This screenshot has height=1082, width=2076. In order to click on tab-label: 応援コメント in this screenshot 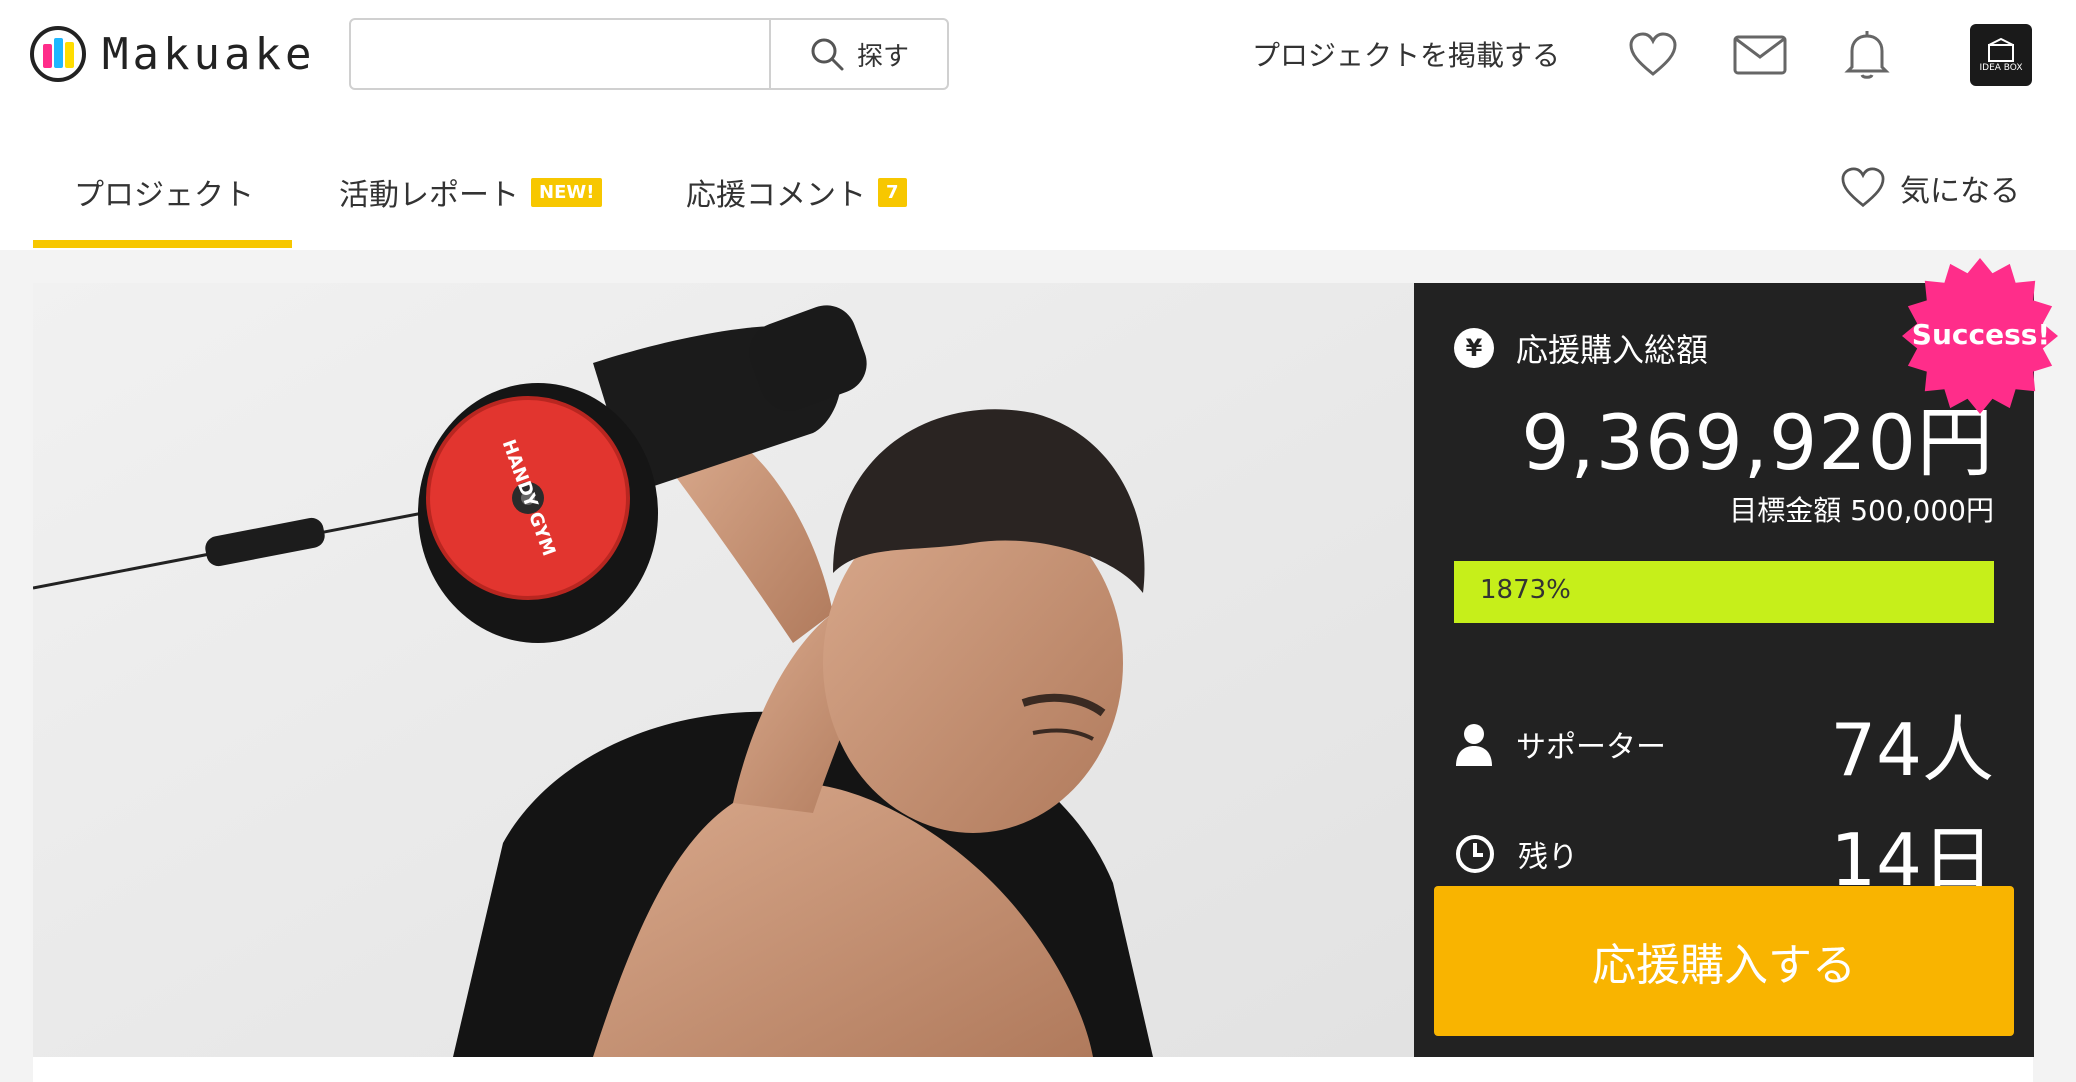, I will do `click(776, 195)`.